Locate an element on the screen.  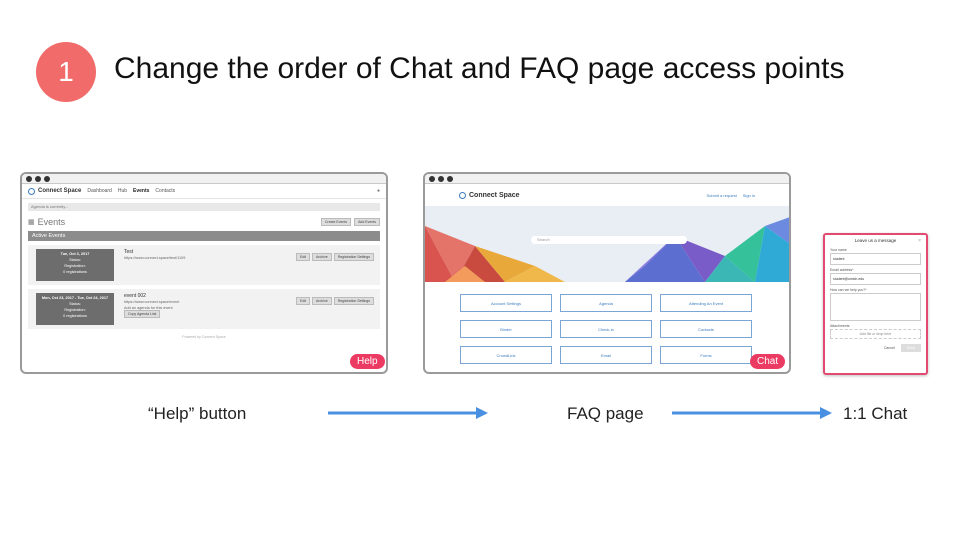
chat-form-title: Leave us a message × is located at coordinates (887, 241).